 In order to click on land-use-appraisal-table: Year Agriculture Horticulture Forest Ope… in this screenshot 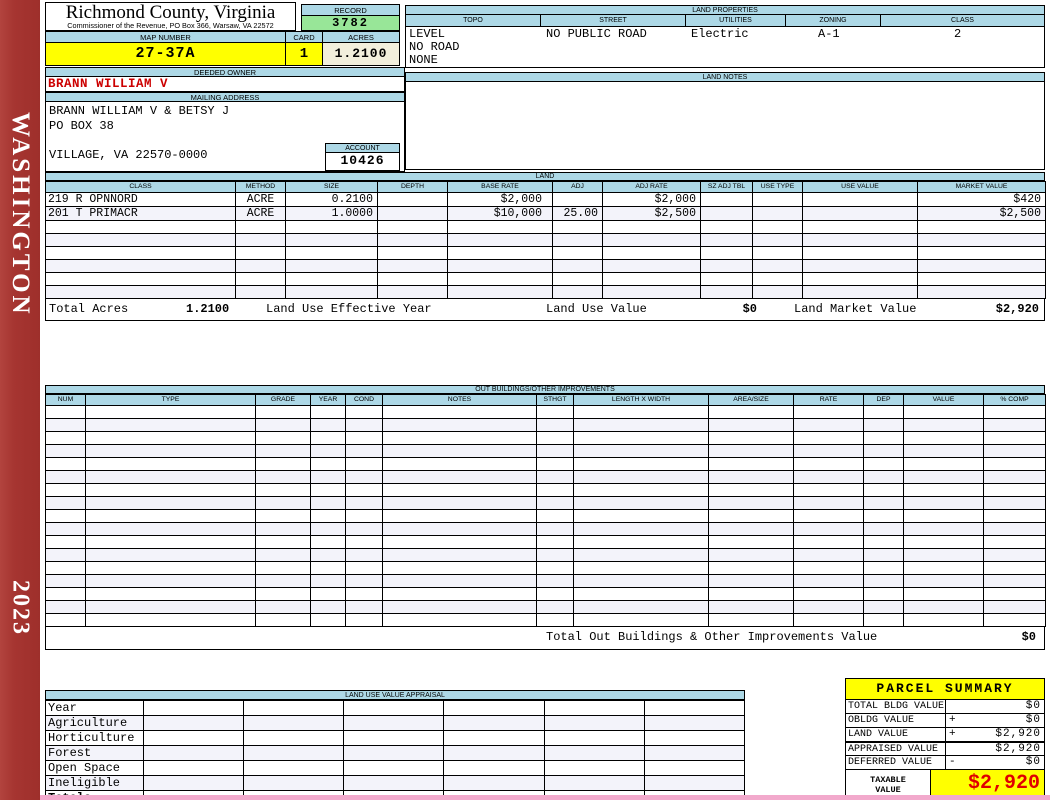, I will do `click(395, 750)`.